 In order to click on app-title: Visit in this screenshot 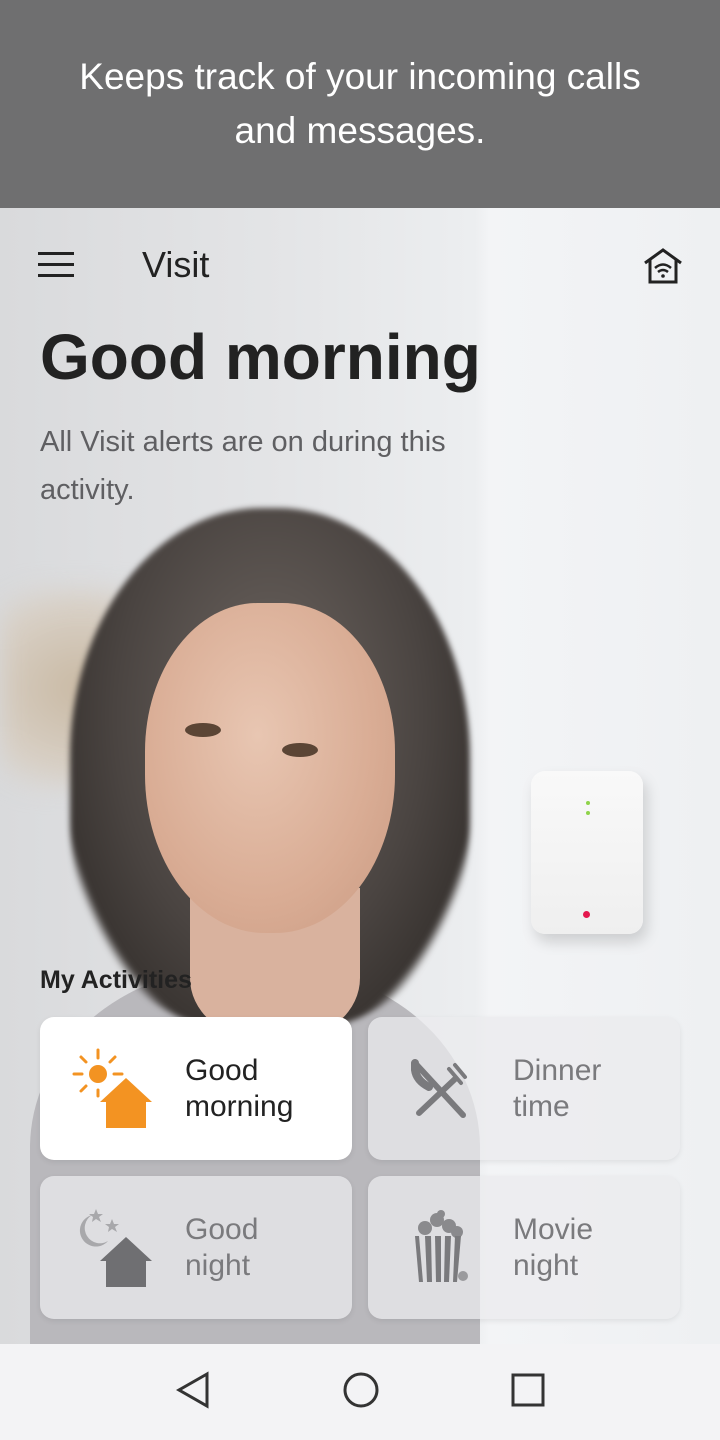, I will do `click(176, 264)`.